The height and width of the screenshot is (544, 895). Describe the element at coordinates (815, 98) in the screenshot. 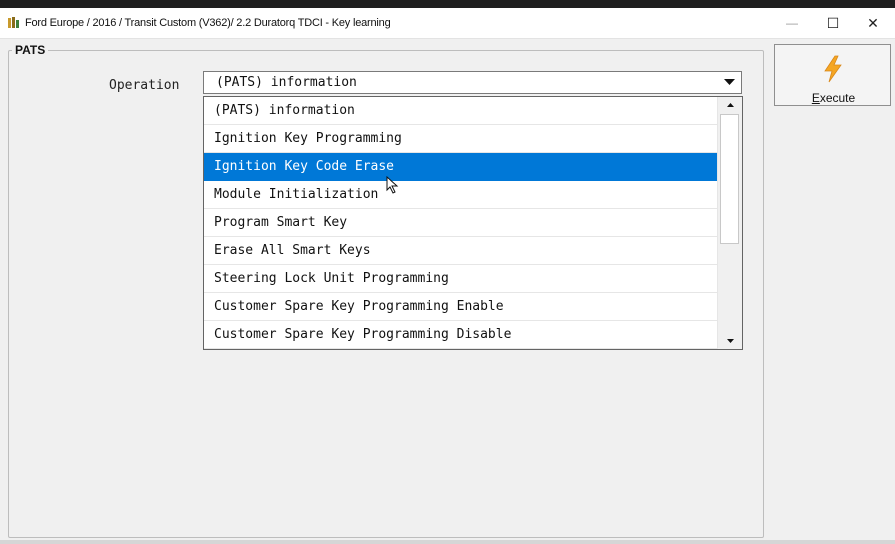

I see `execute-mnemonic: E` at that location.